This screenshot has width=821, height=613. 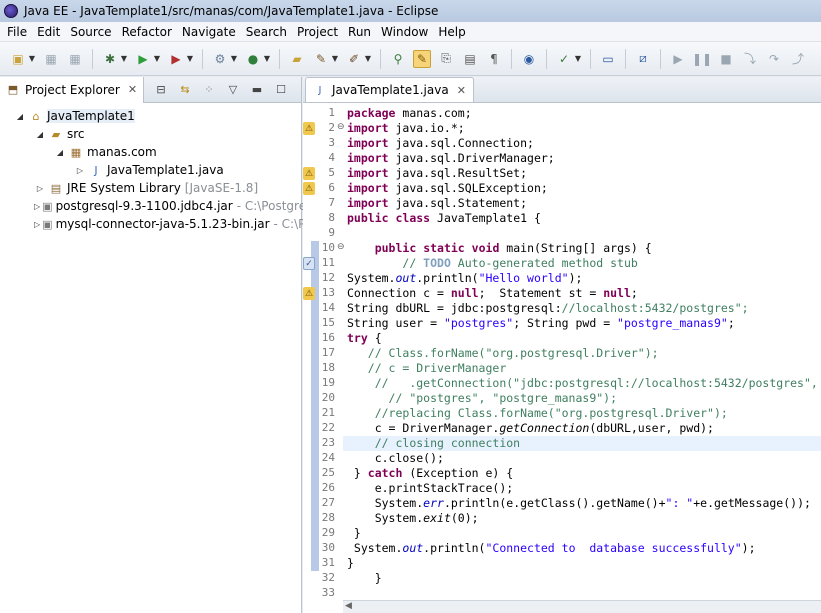 What do you see at coordinates (608, 59) in the screenshot?
I see `open-console-icon: ▭` at bounding box center [608, 59].